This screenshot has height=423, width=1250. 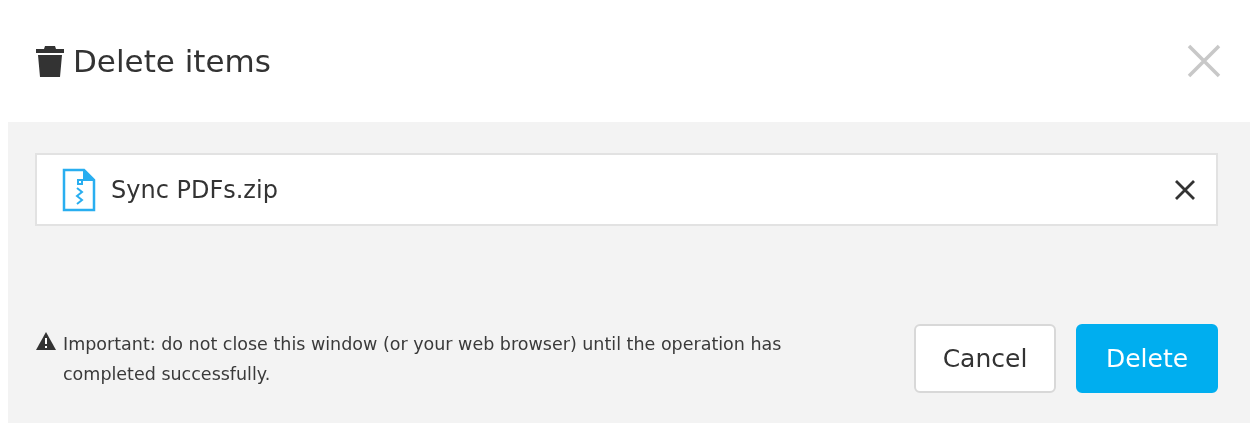 I want to click on file-name: Sync PDFs.zip, so click(x=195, y=189).